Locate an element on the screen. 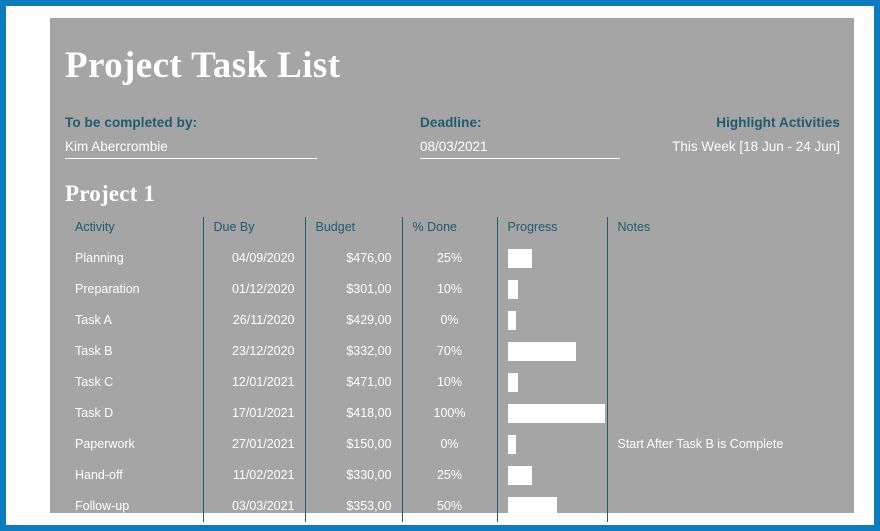 Image resolution: width=880 pixels, height=531 pixels. column-header-percent-done: % Done is located at coordinates (449, 229).